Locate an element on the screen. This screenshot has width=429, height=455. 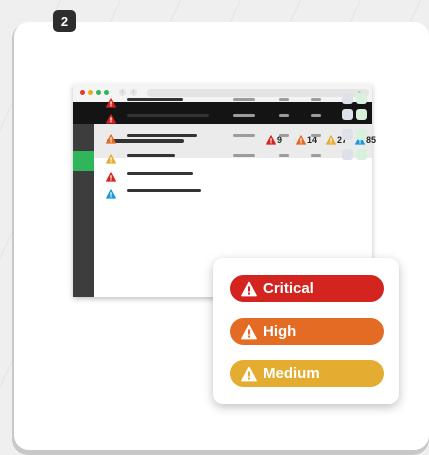
legend-label: High is located at coordinates (280, 331).